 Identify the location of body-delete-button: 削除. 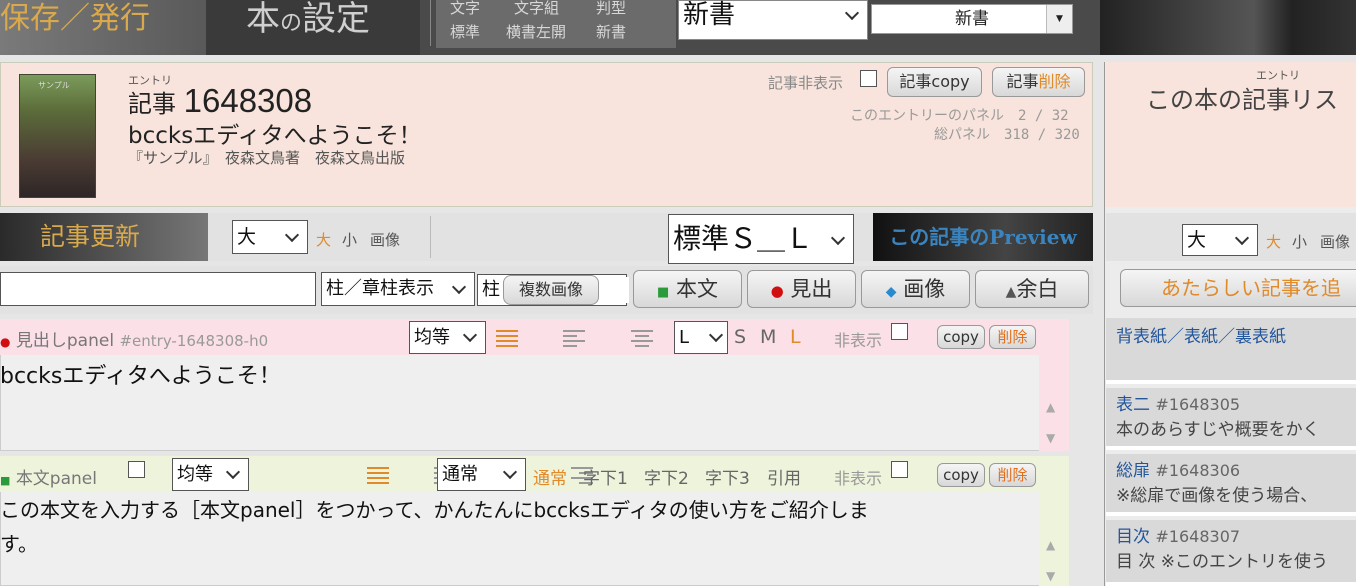
(1012, 475).